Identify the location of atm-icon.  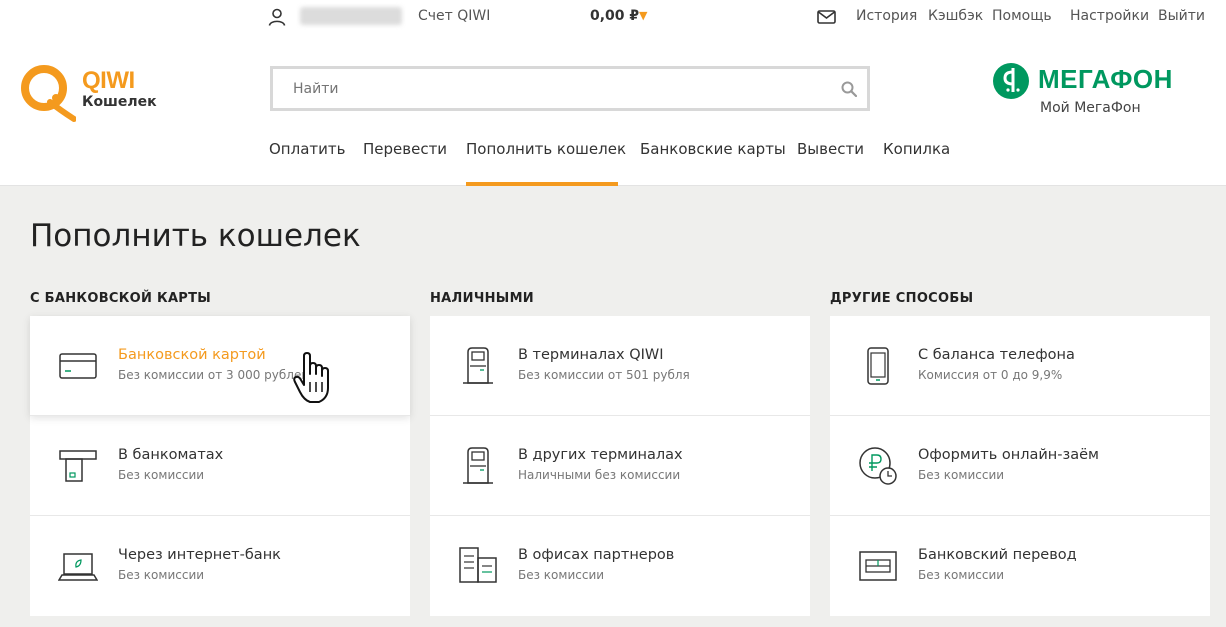
(78, 466).